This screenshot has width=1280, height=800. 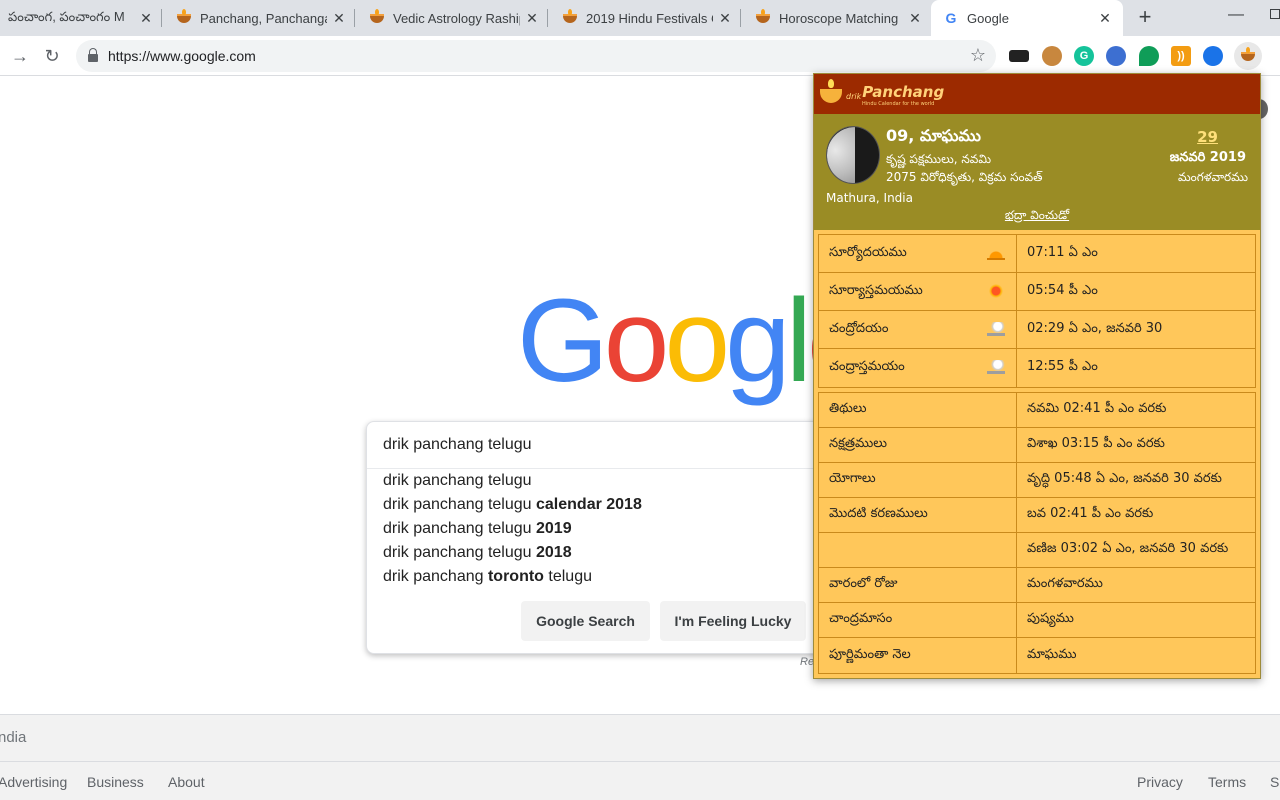 I want to click on logo-letter: o, so click(x=636, y=341).